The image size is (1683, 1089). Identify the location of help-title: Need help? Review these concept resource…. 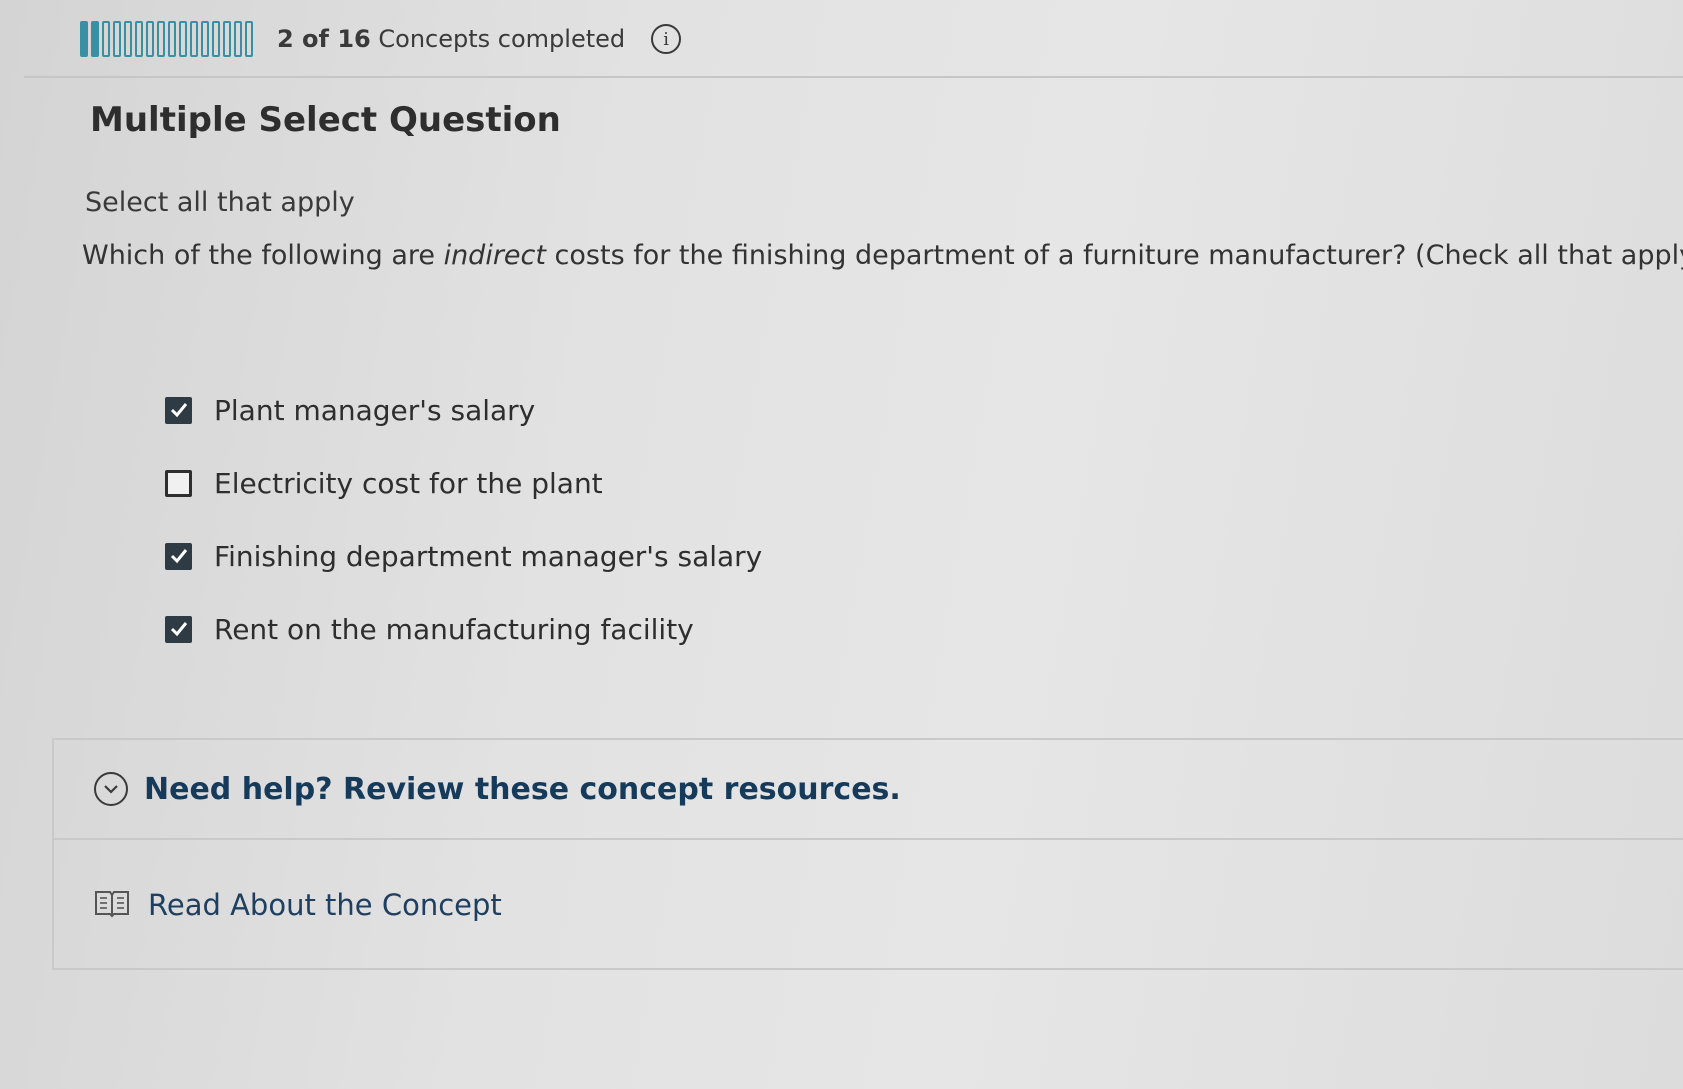
(522, 789).